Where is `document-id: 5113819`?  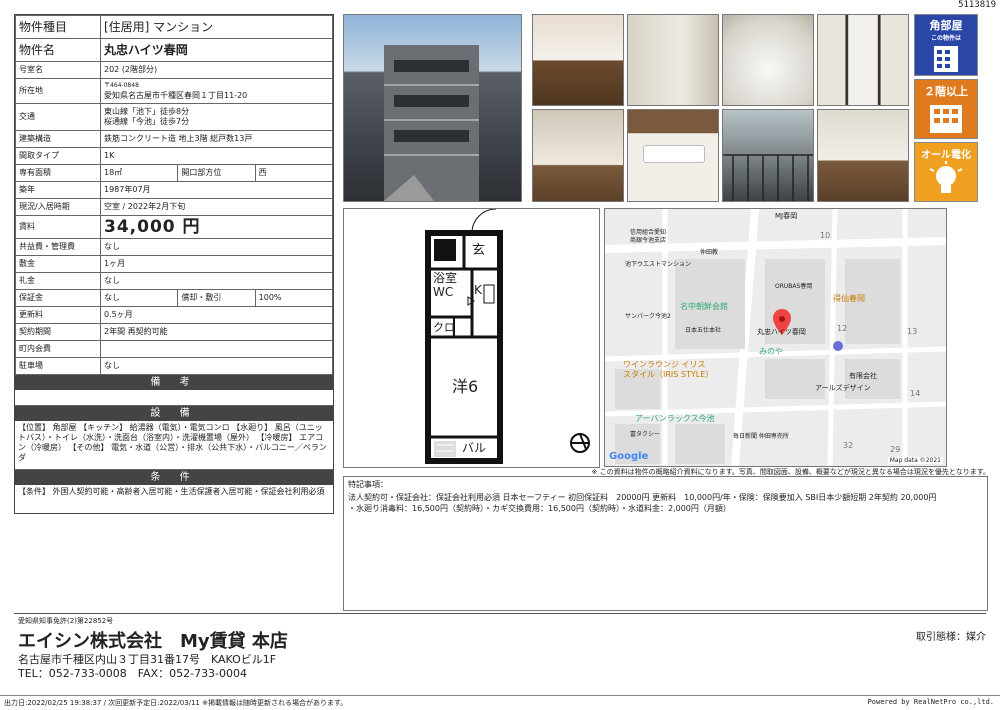 document-id: 5113819 is located at coordinates (977, 5).